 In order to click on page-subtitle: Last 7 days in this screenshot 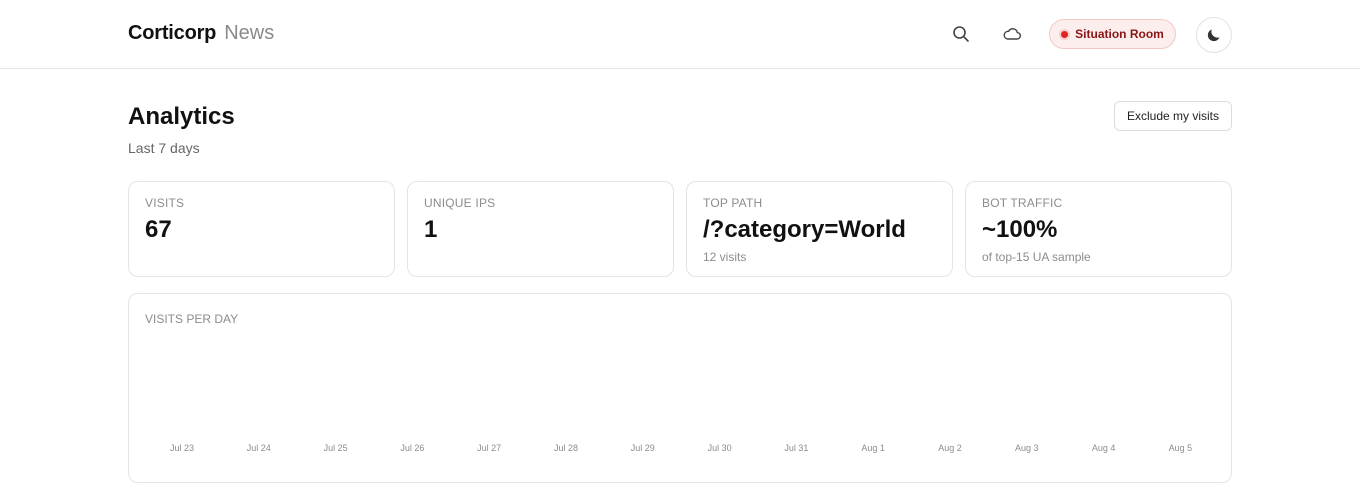, I will do `click(164, 148)`.